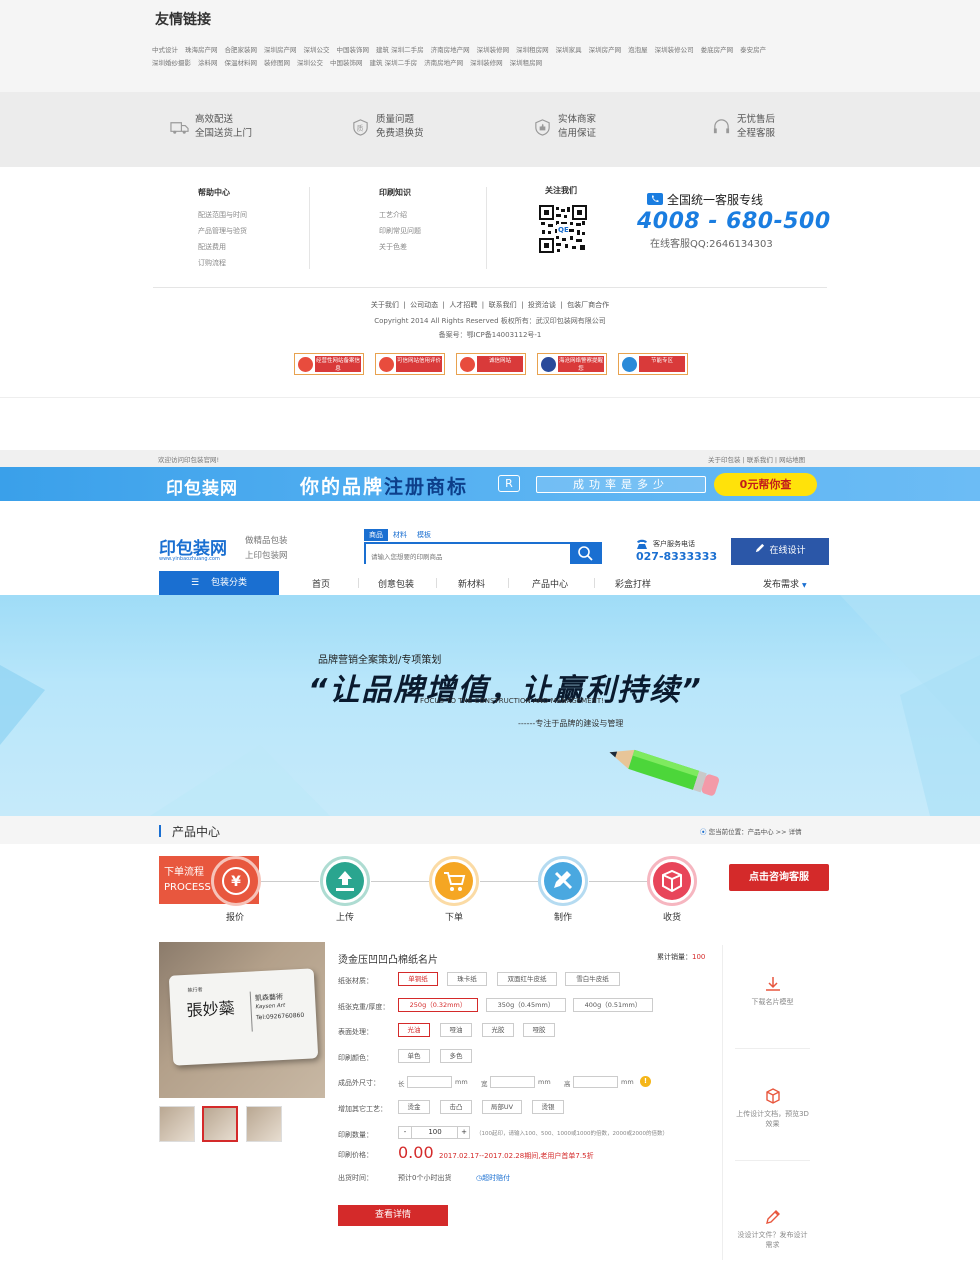 Image resolution: width=980 pixels, height=1265 pixels. Describe the element at coordinates (241, 50) in the screenshot. I see `friend-link: 合肥家装网` at that location.